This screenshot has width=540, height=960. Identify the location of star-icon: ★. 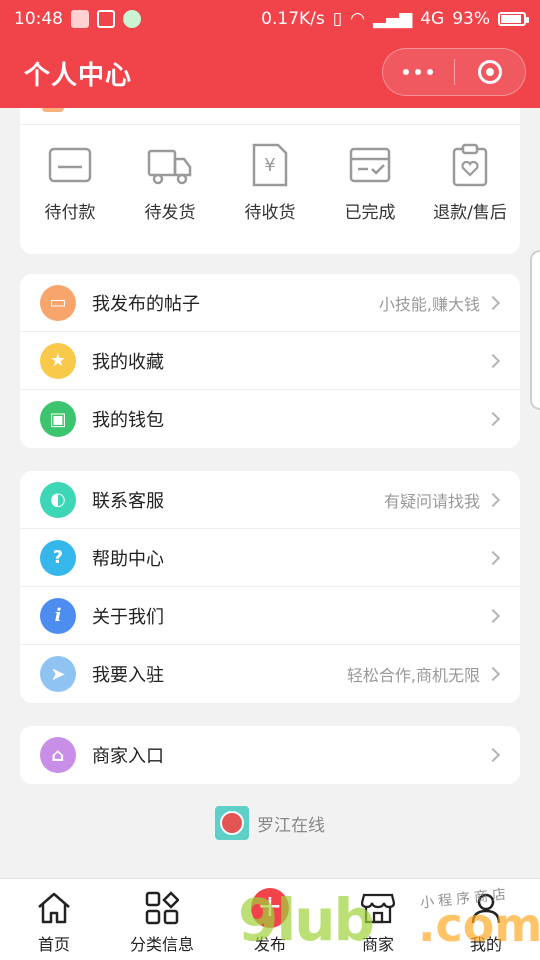
(58, 360).